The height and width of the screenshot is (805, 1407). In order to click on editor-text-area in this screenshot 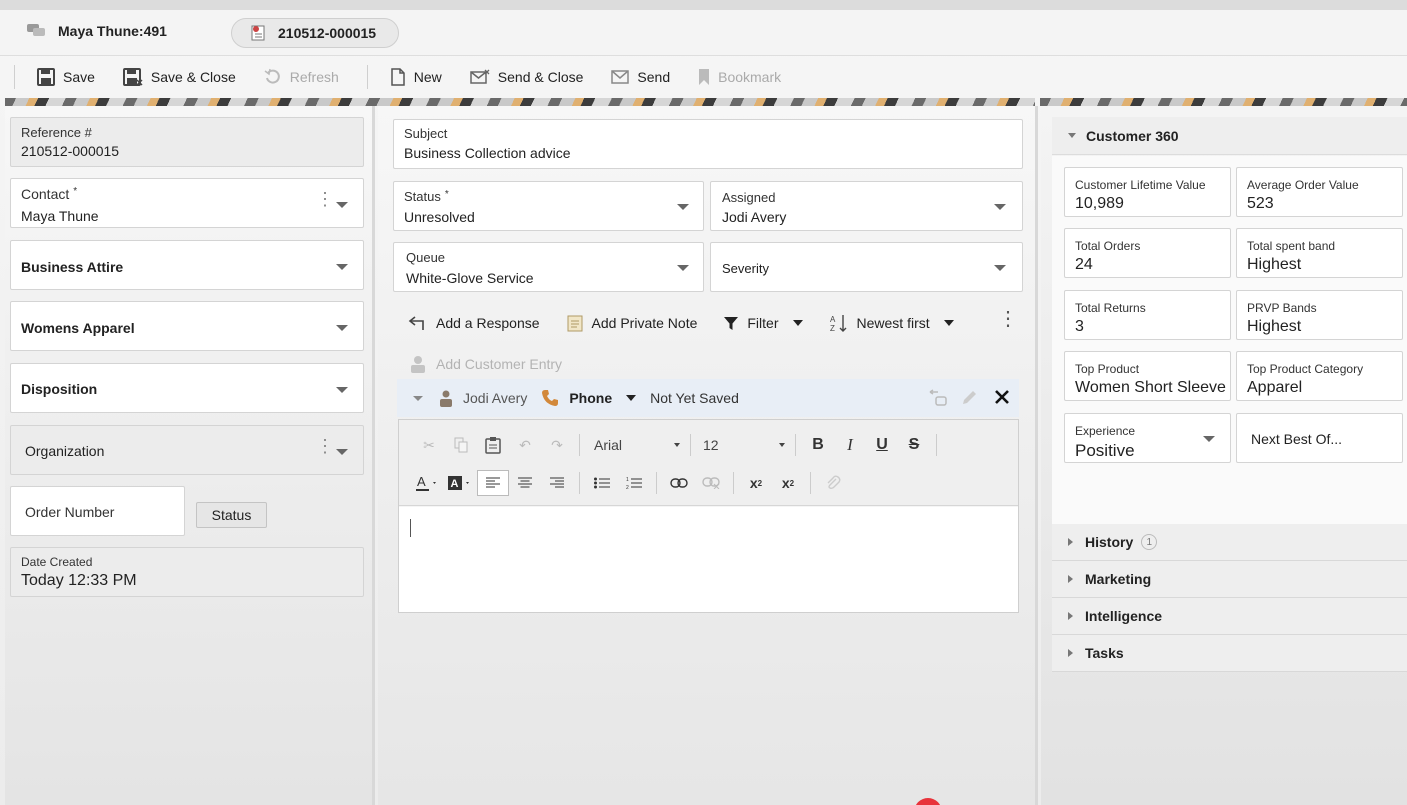, I will do `click(708, 559)`.